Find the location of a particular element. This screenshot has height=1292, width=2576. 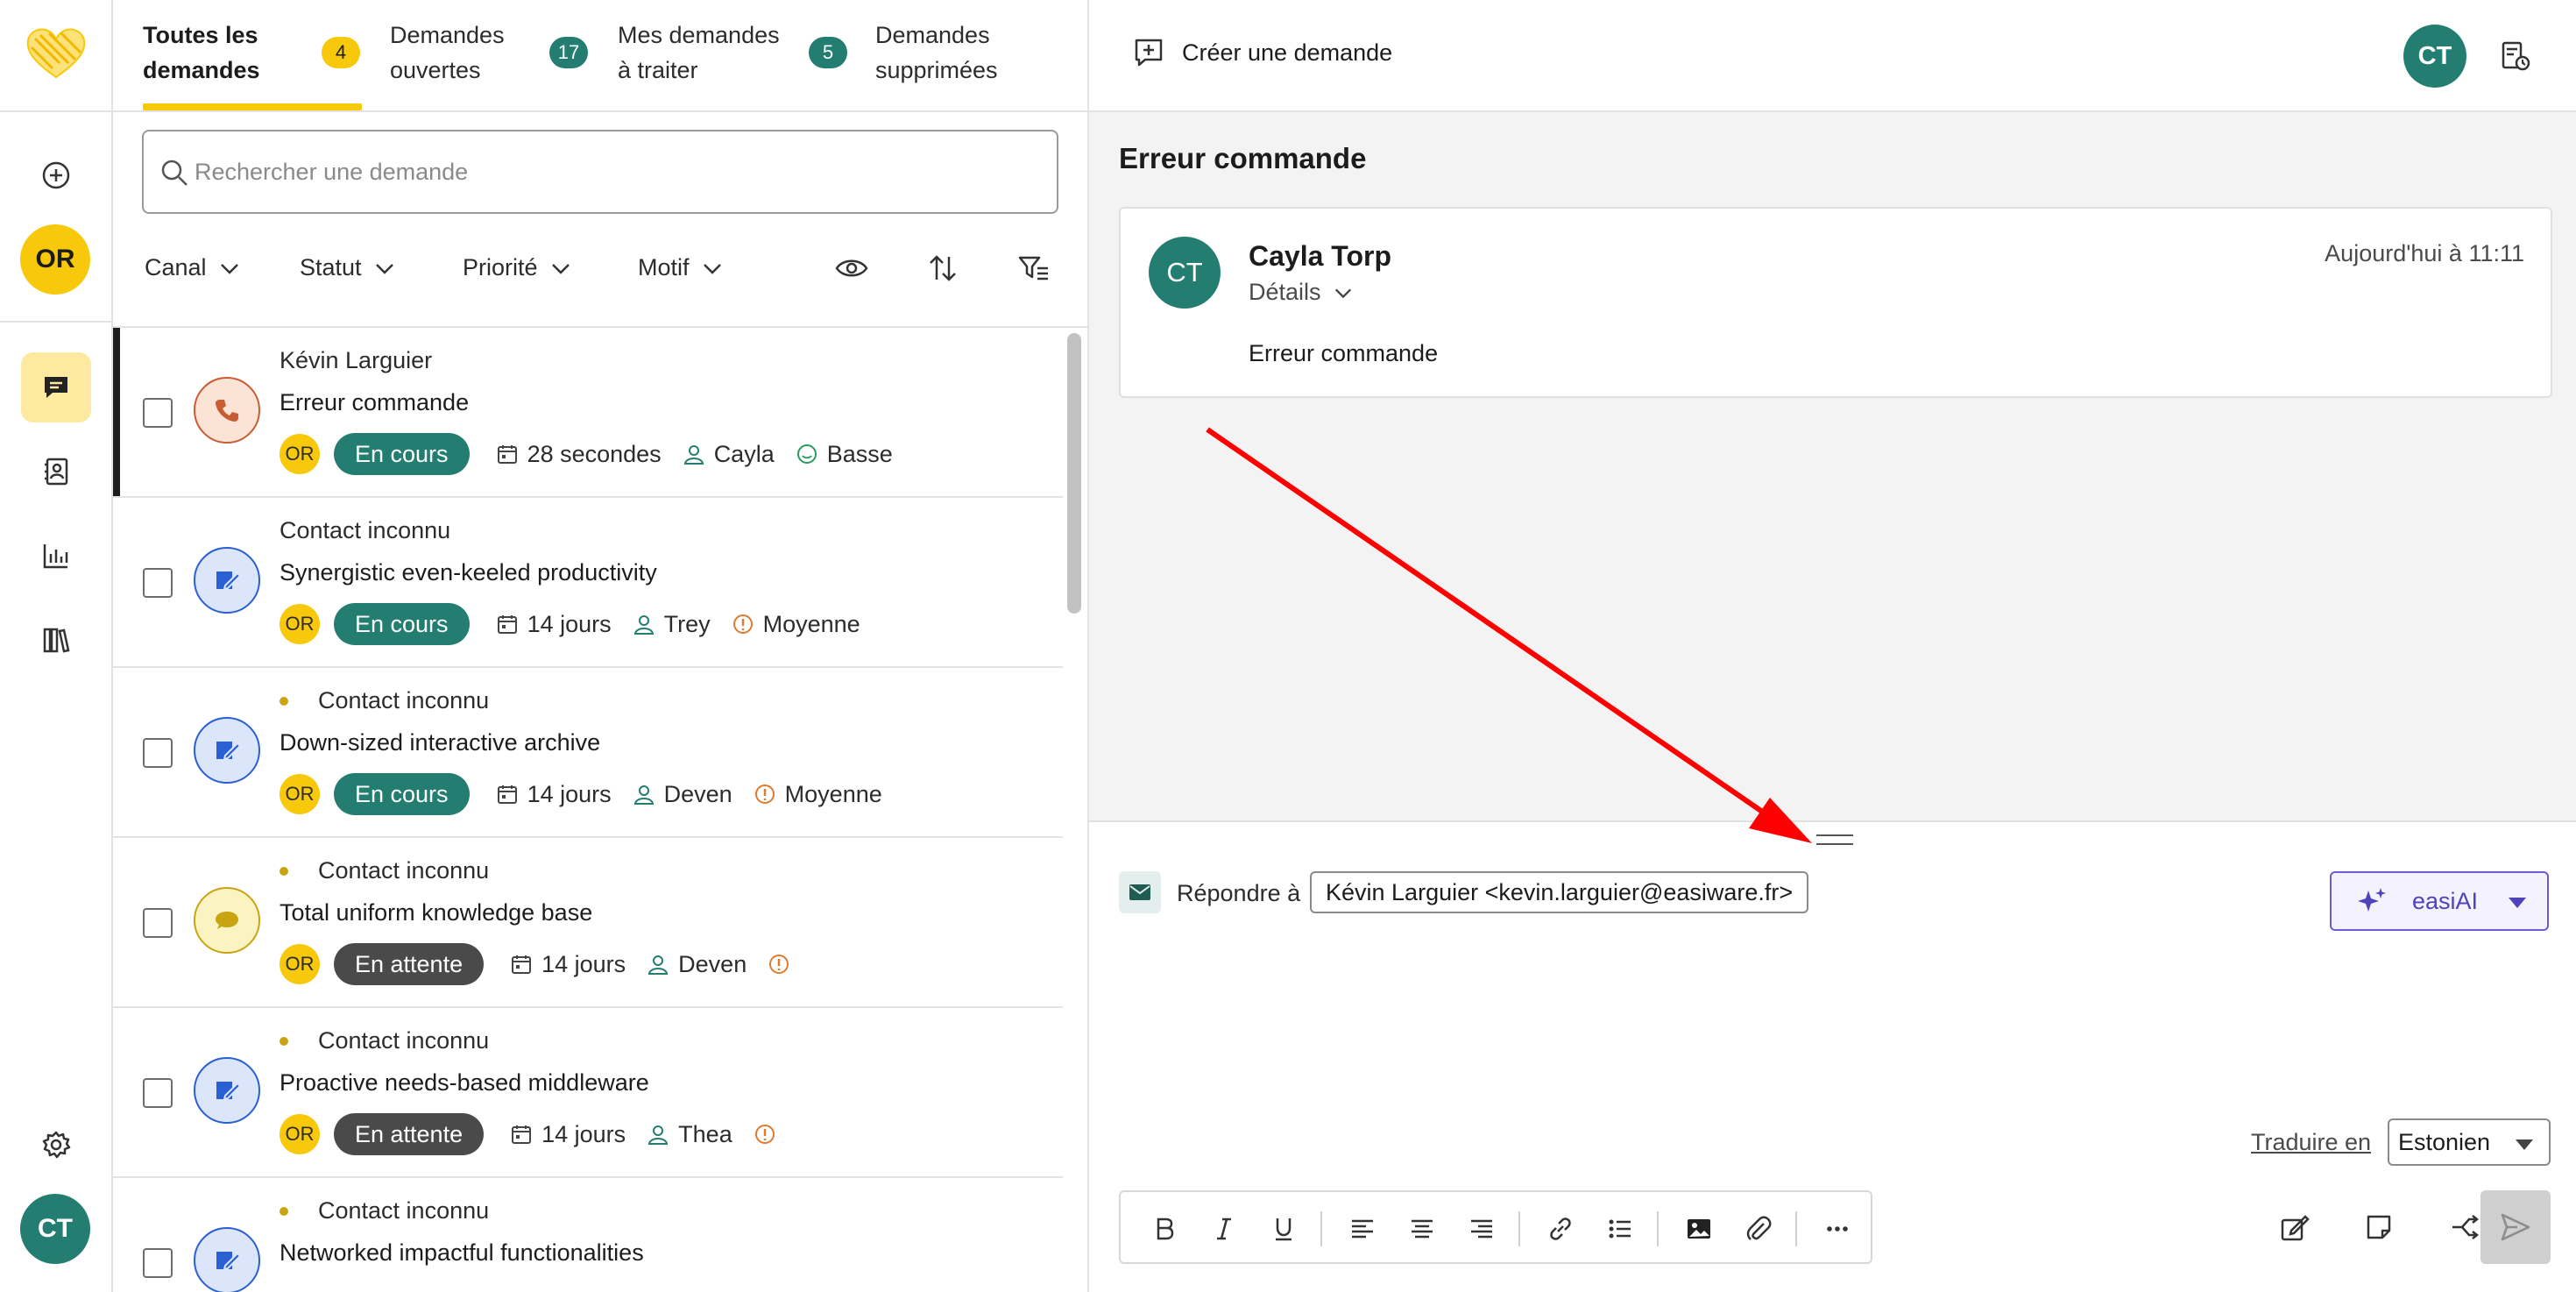

sort-icon is located at coordinates (942, 268).